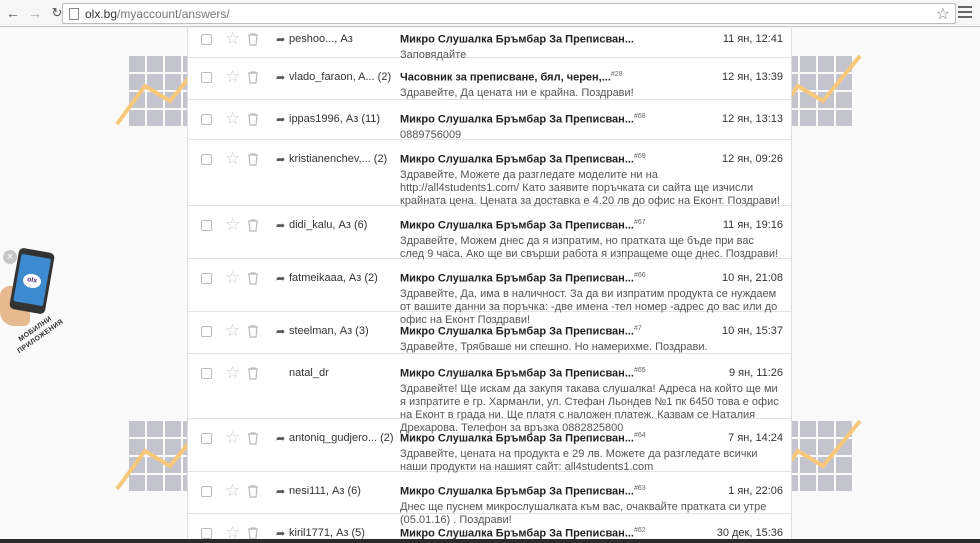  I want to click on sender-name: ippas1996, Аз (11), so click(334, 119).